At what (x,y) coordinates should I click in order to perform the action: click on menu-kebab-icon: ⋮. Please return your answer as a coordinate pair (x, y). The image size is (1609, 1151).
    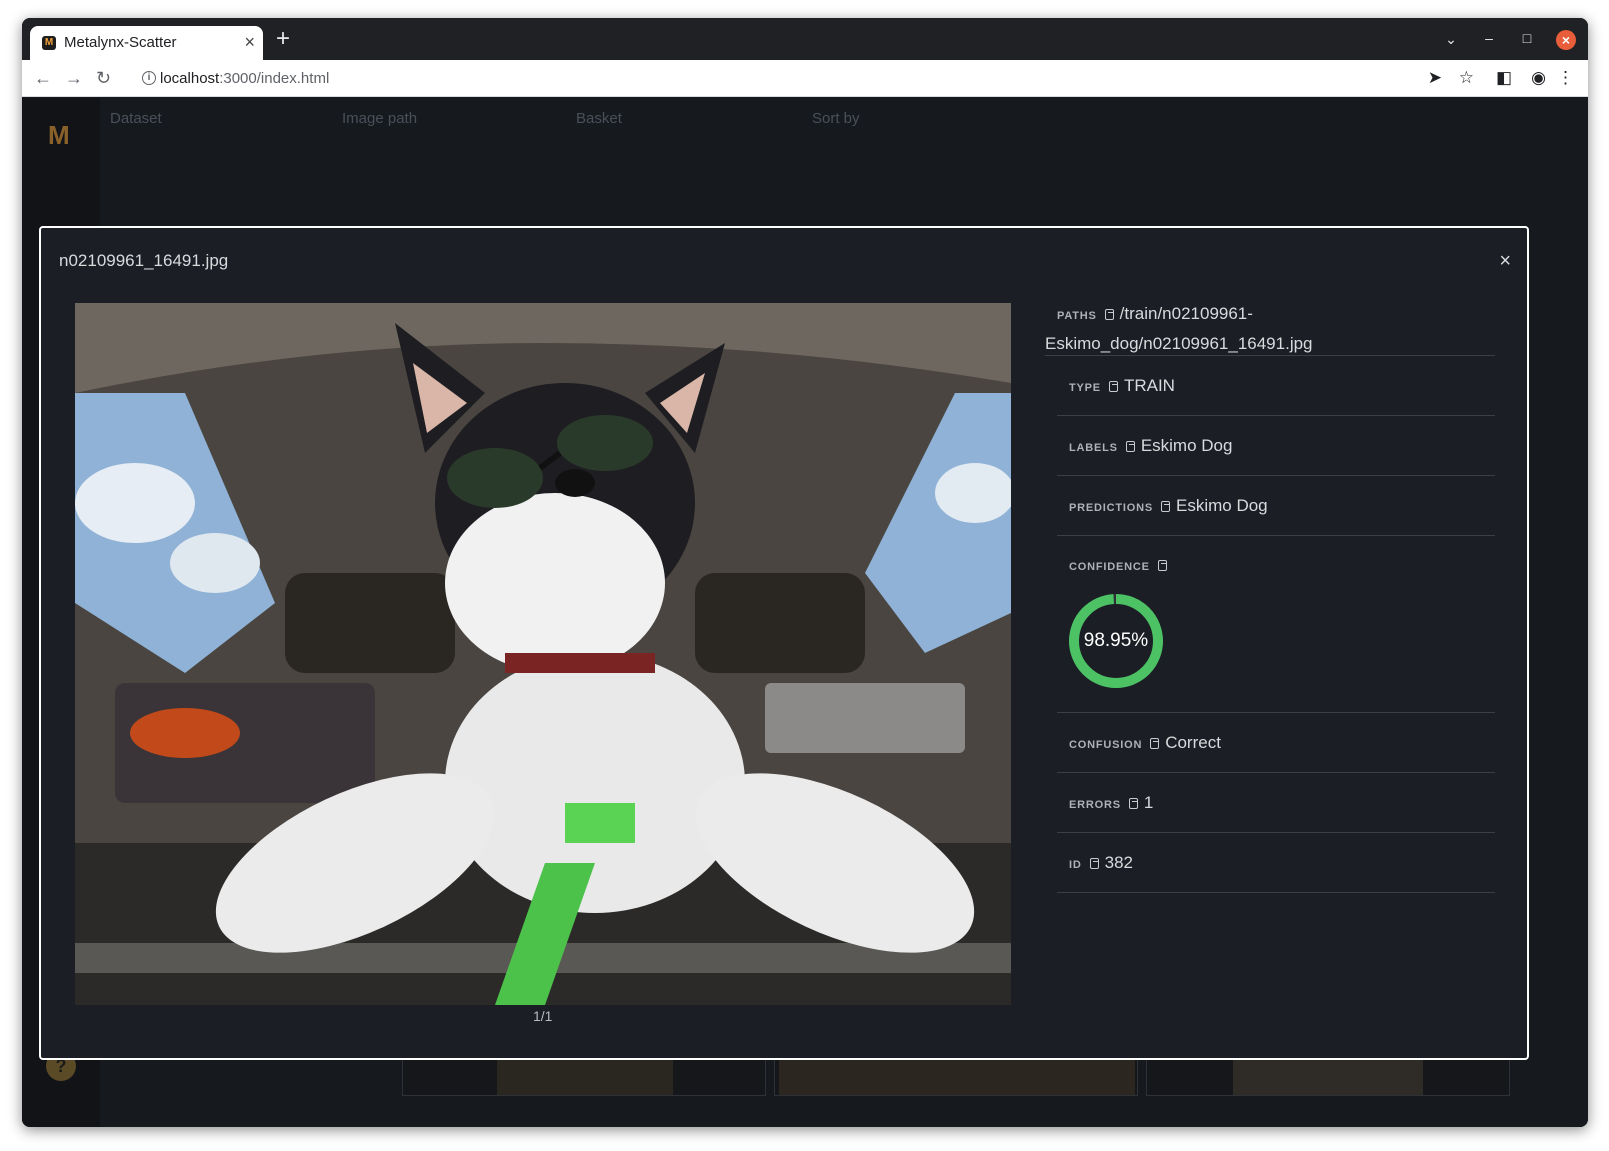
    Looking at the image, I should click on (1565, 78).